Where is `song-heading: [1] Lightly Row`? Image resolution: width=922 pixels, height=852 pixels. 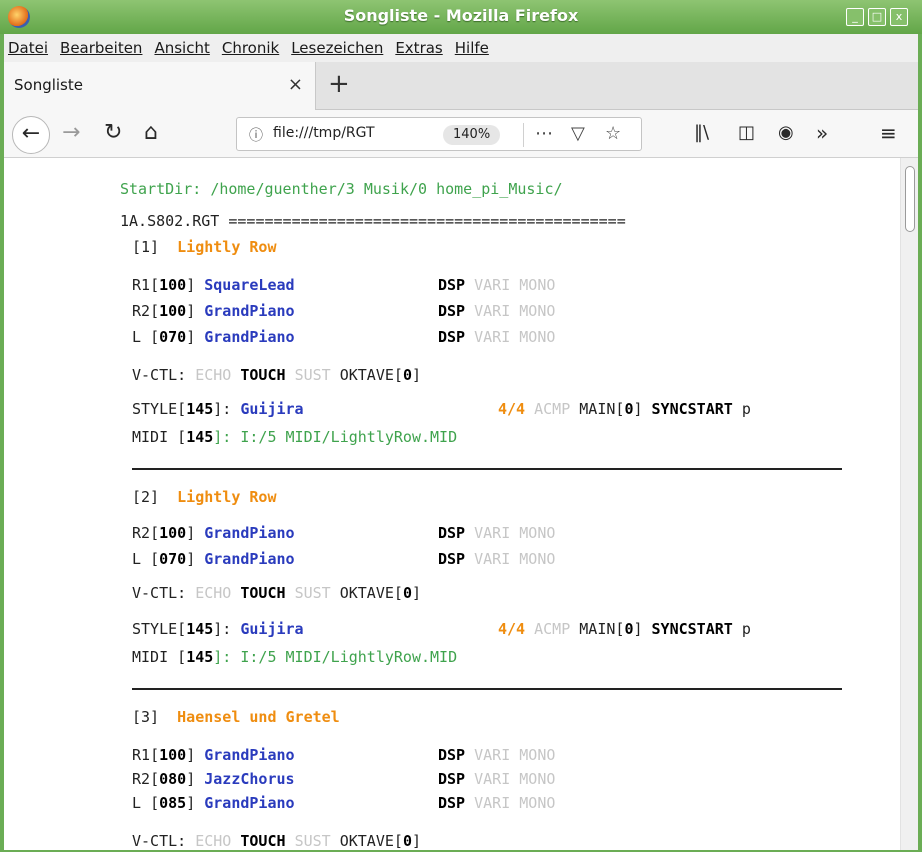
song-heading: [1] Lightly Row is located at coordinates (204, 247).